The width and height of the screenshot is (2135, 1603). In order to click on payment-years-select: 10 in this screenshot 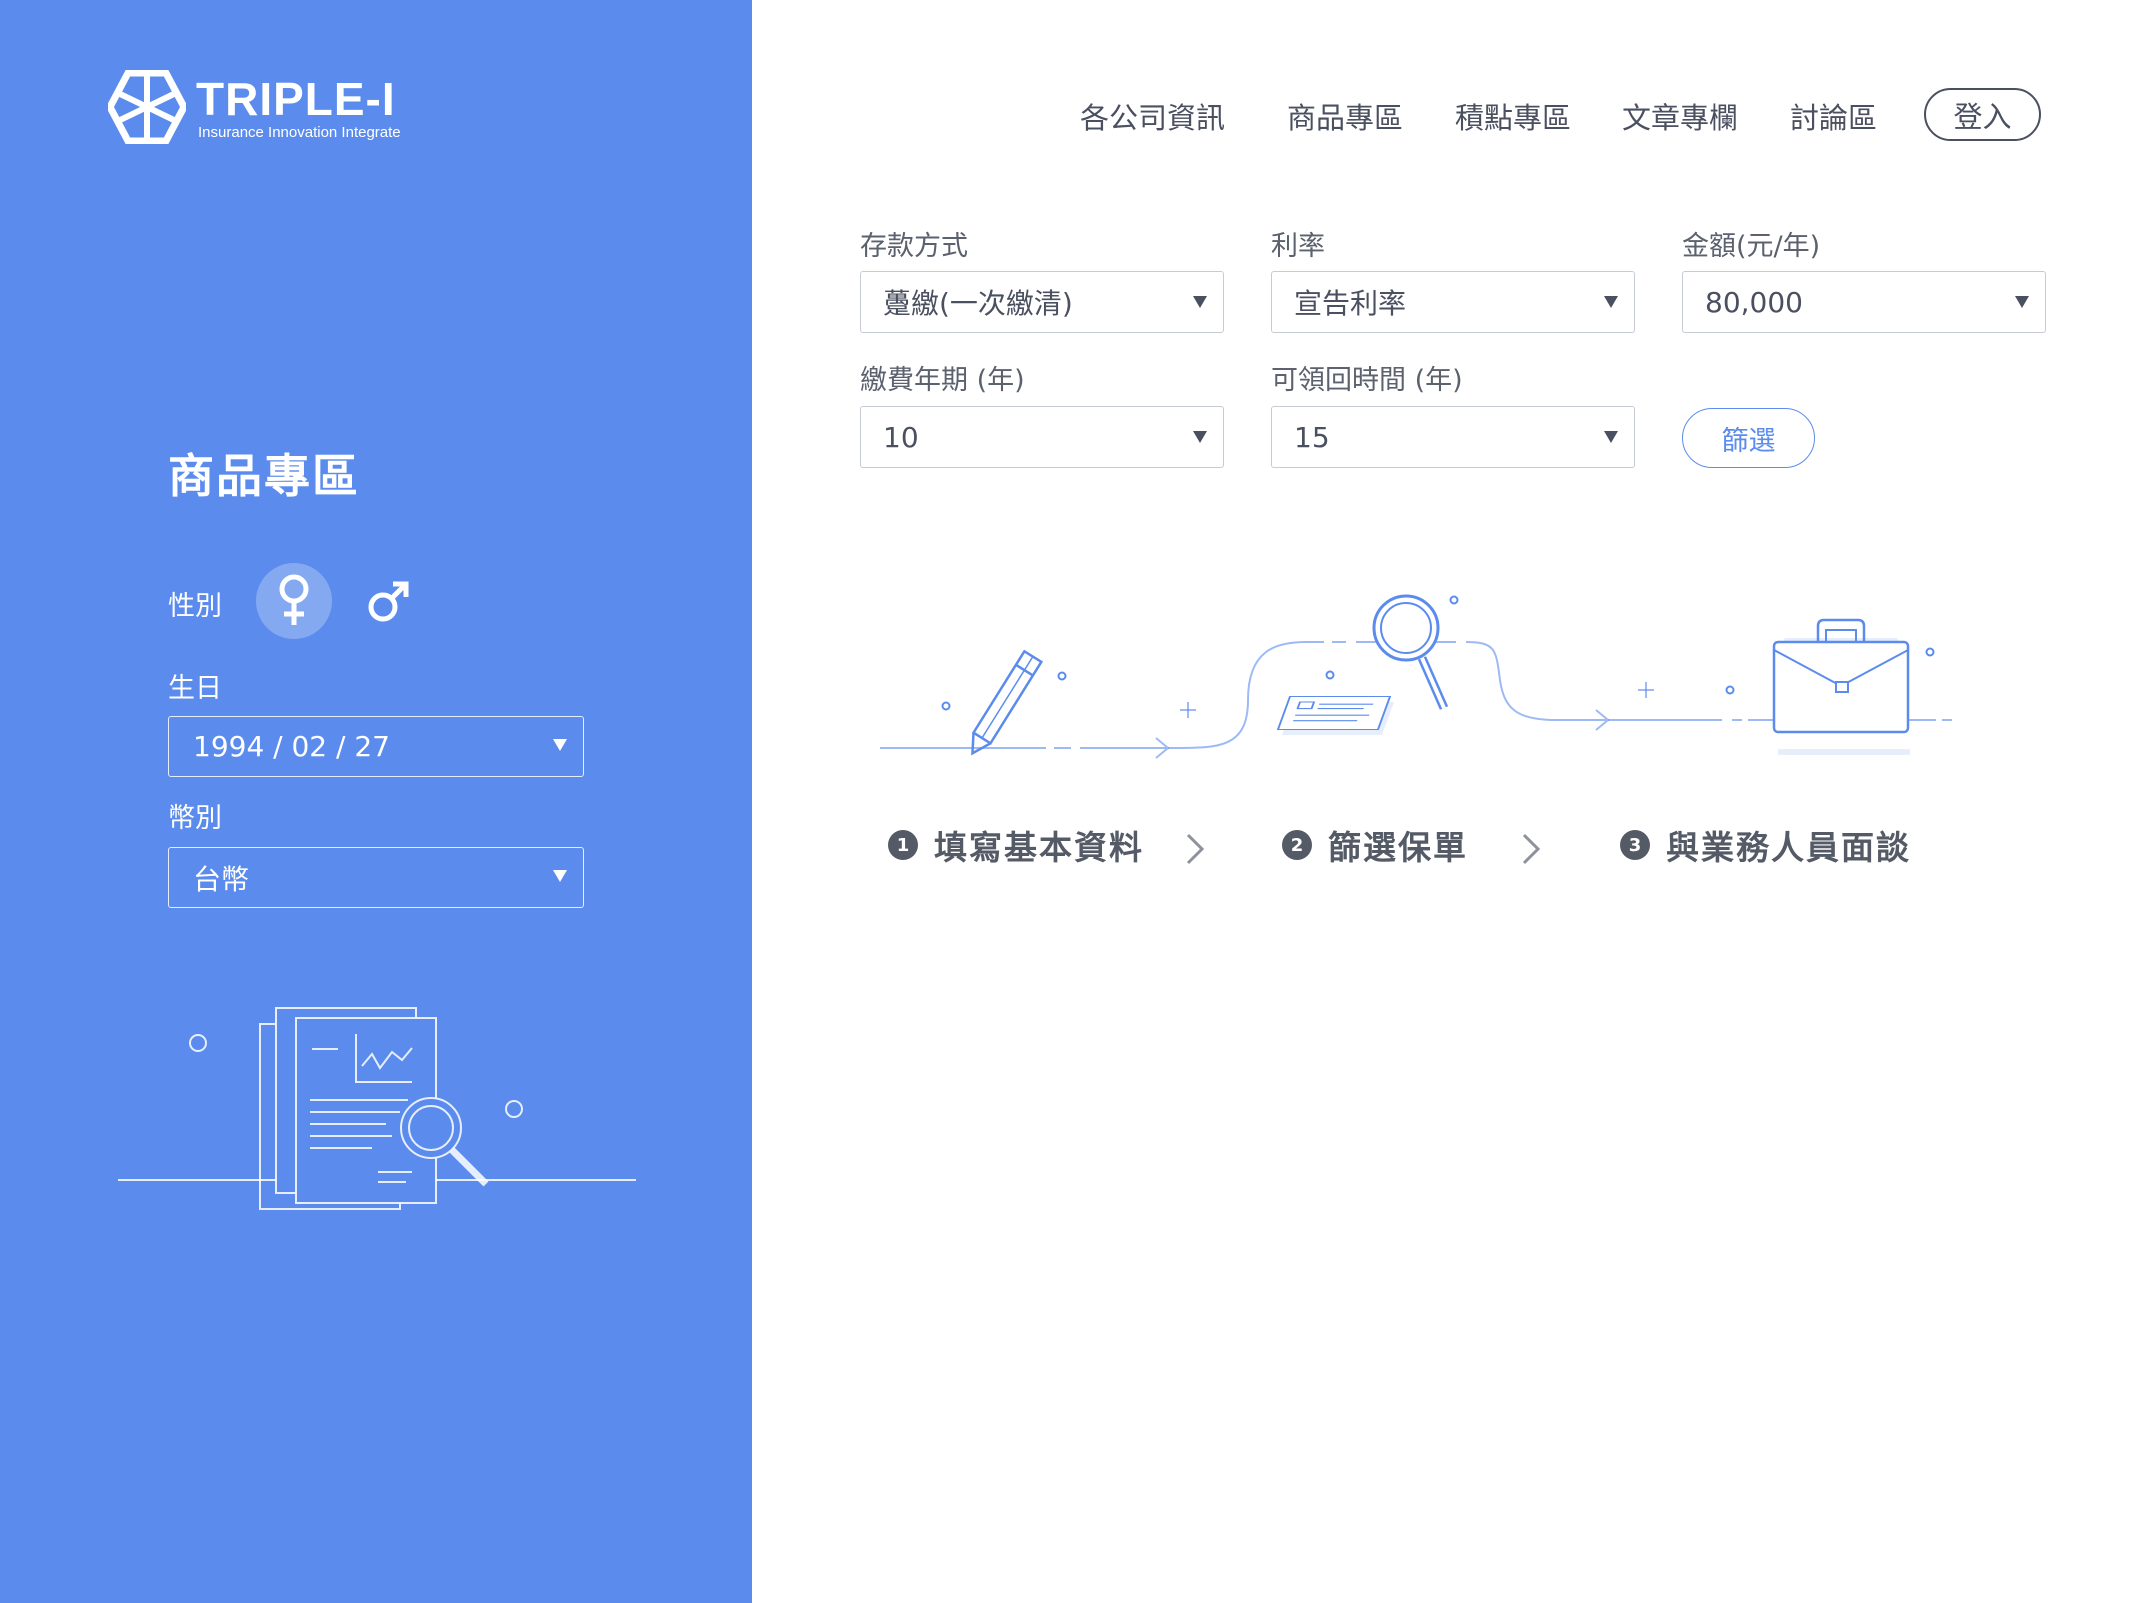, I will do `click(1042, 437)`.